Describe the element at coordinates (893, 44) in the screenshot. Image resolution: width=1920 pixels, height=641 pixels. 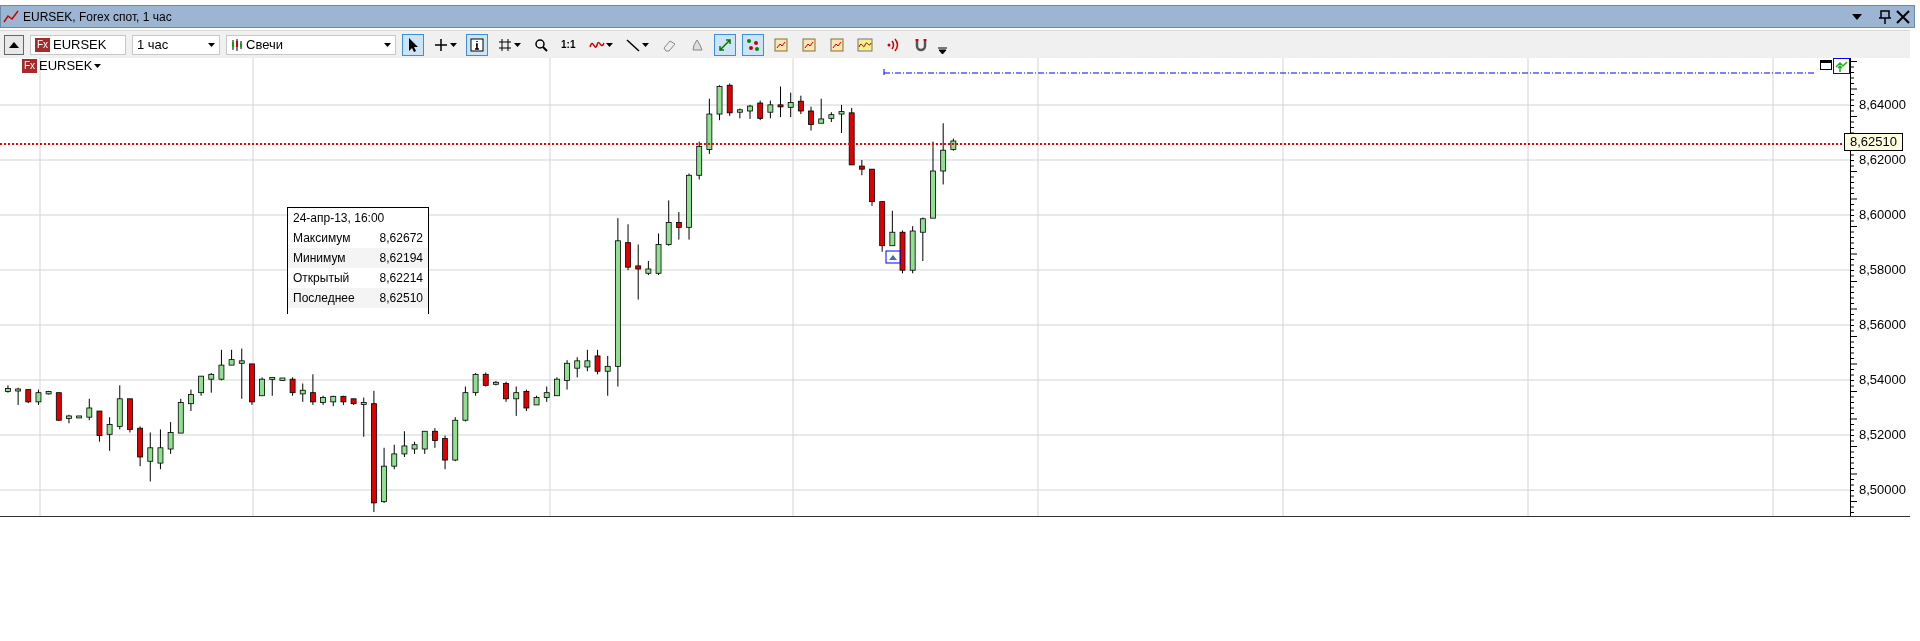
I see `signal-icon` at that location.